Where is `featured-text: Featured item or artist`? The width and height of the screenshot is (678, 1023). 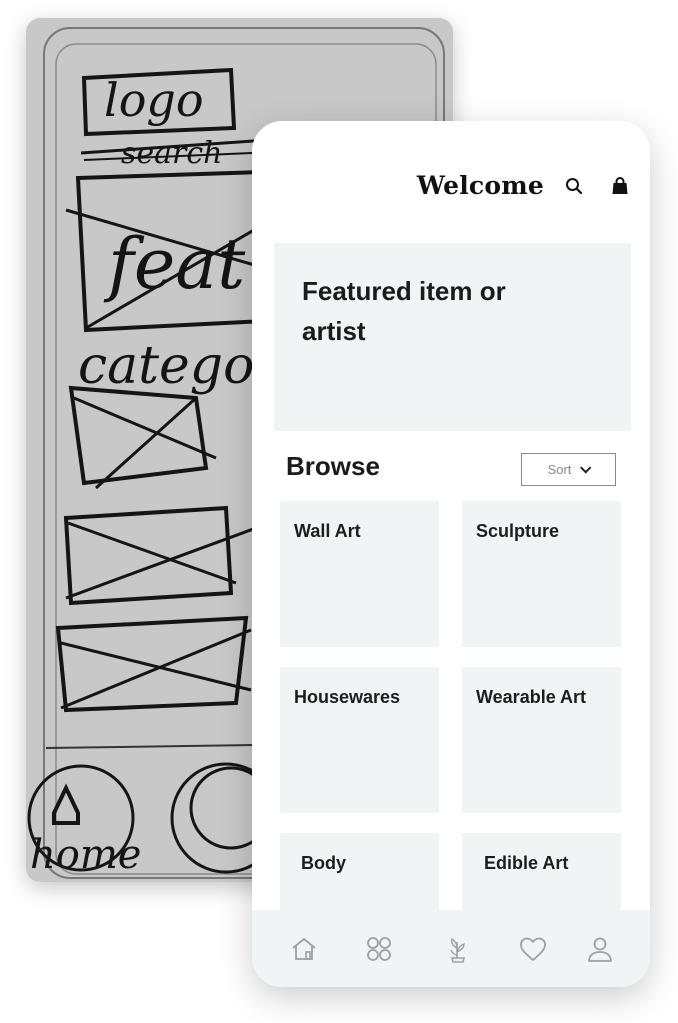 featured-text: Featured item or artist is located at coordinates (404, 311).